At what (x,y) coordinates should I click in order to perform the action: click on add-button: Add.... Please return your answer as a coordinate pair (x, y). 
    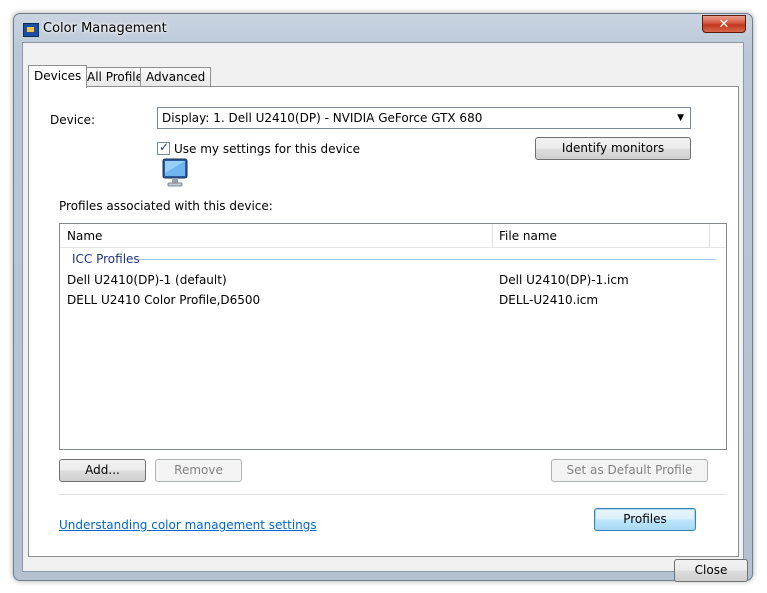
    Looking at the image, I should click on (102, 470).